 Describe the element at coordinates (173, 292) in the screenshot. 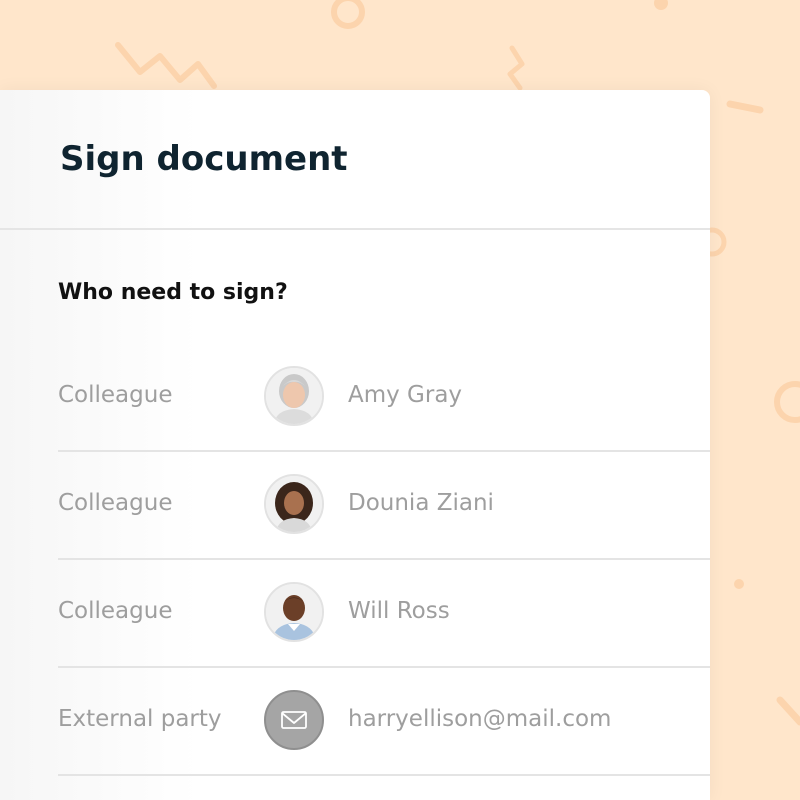

I see `signers-section-title: Who need to sign?` at that location.